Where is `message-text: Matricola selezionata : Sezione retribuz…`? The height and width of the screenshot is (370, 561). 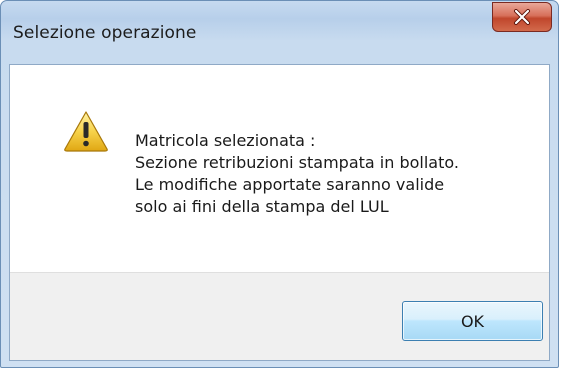
message-text: Matricola selezionata : Sezione retribuz… is located at coordinates (297, 174).